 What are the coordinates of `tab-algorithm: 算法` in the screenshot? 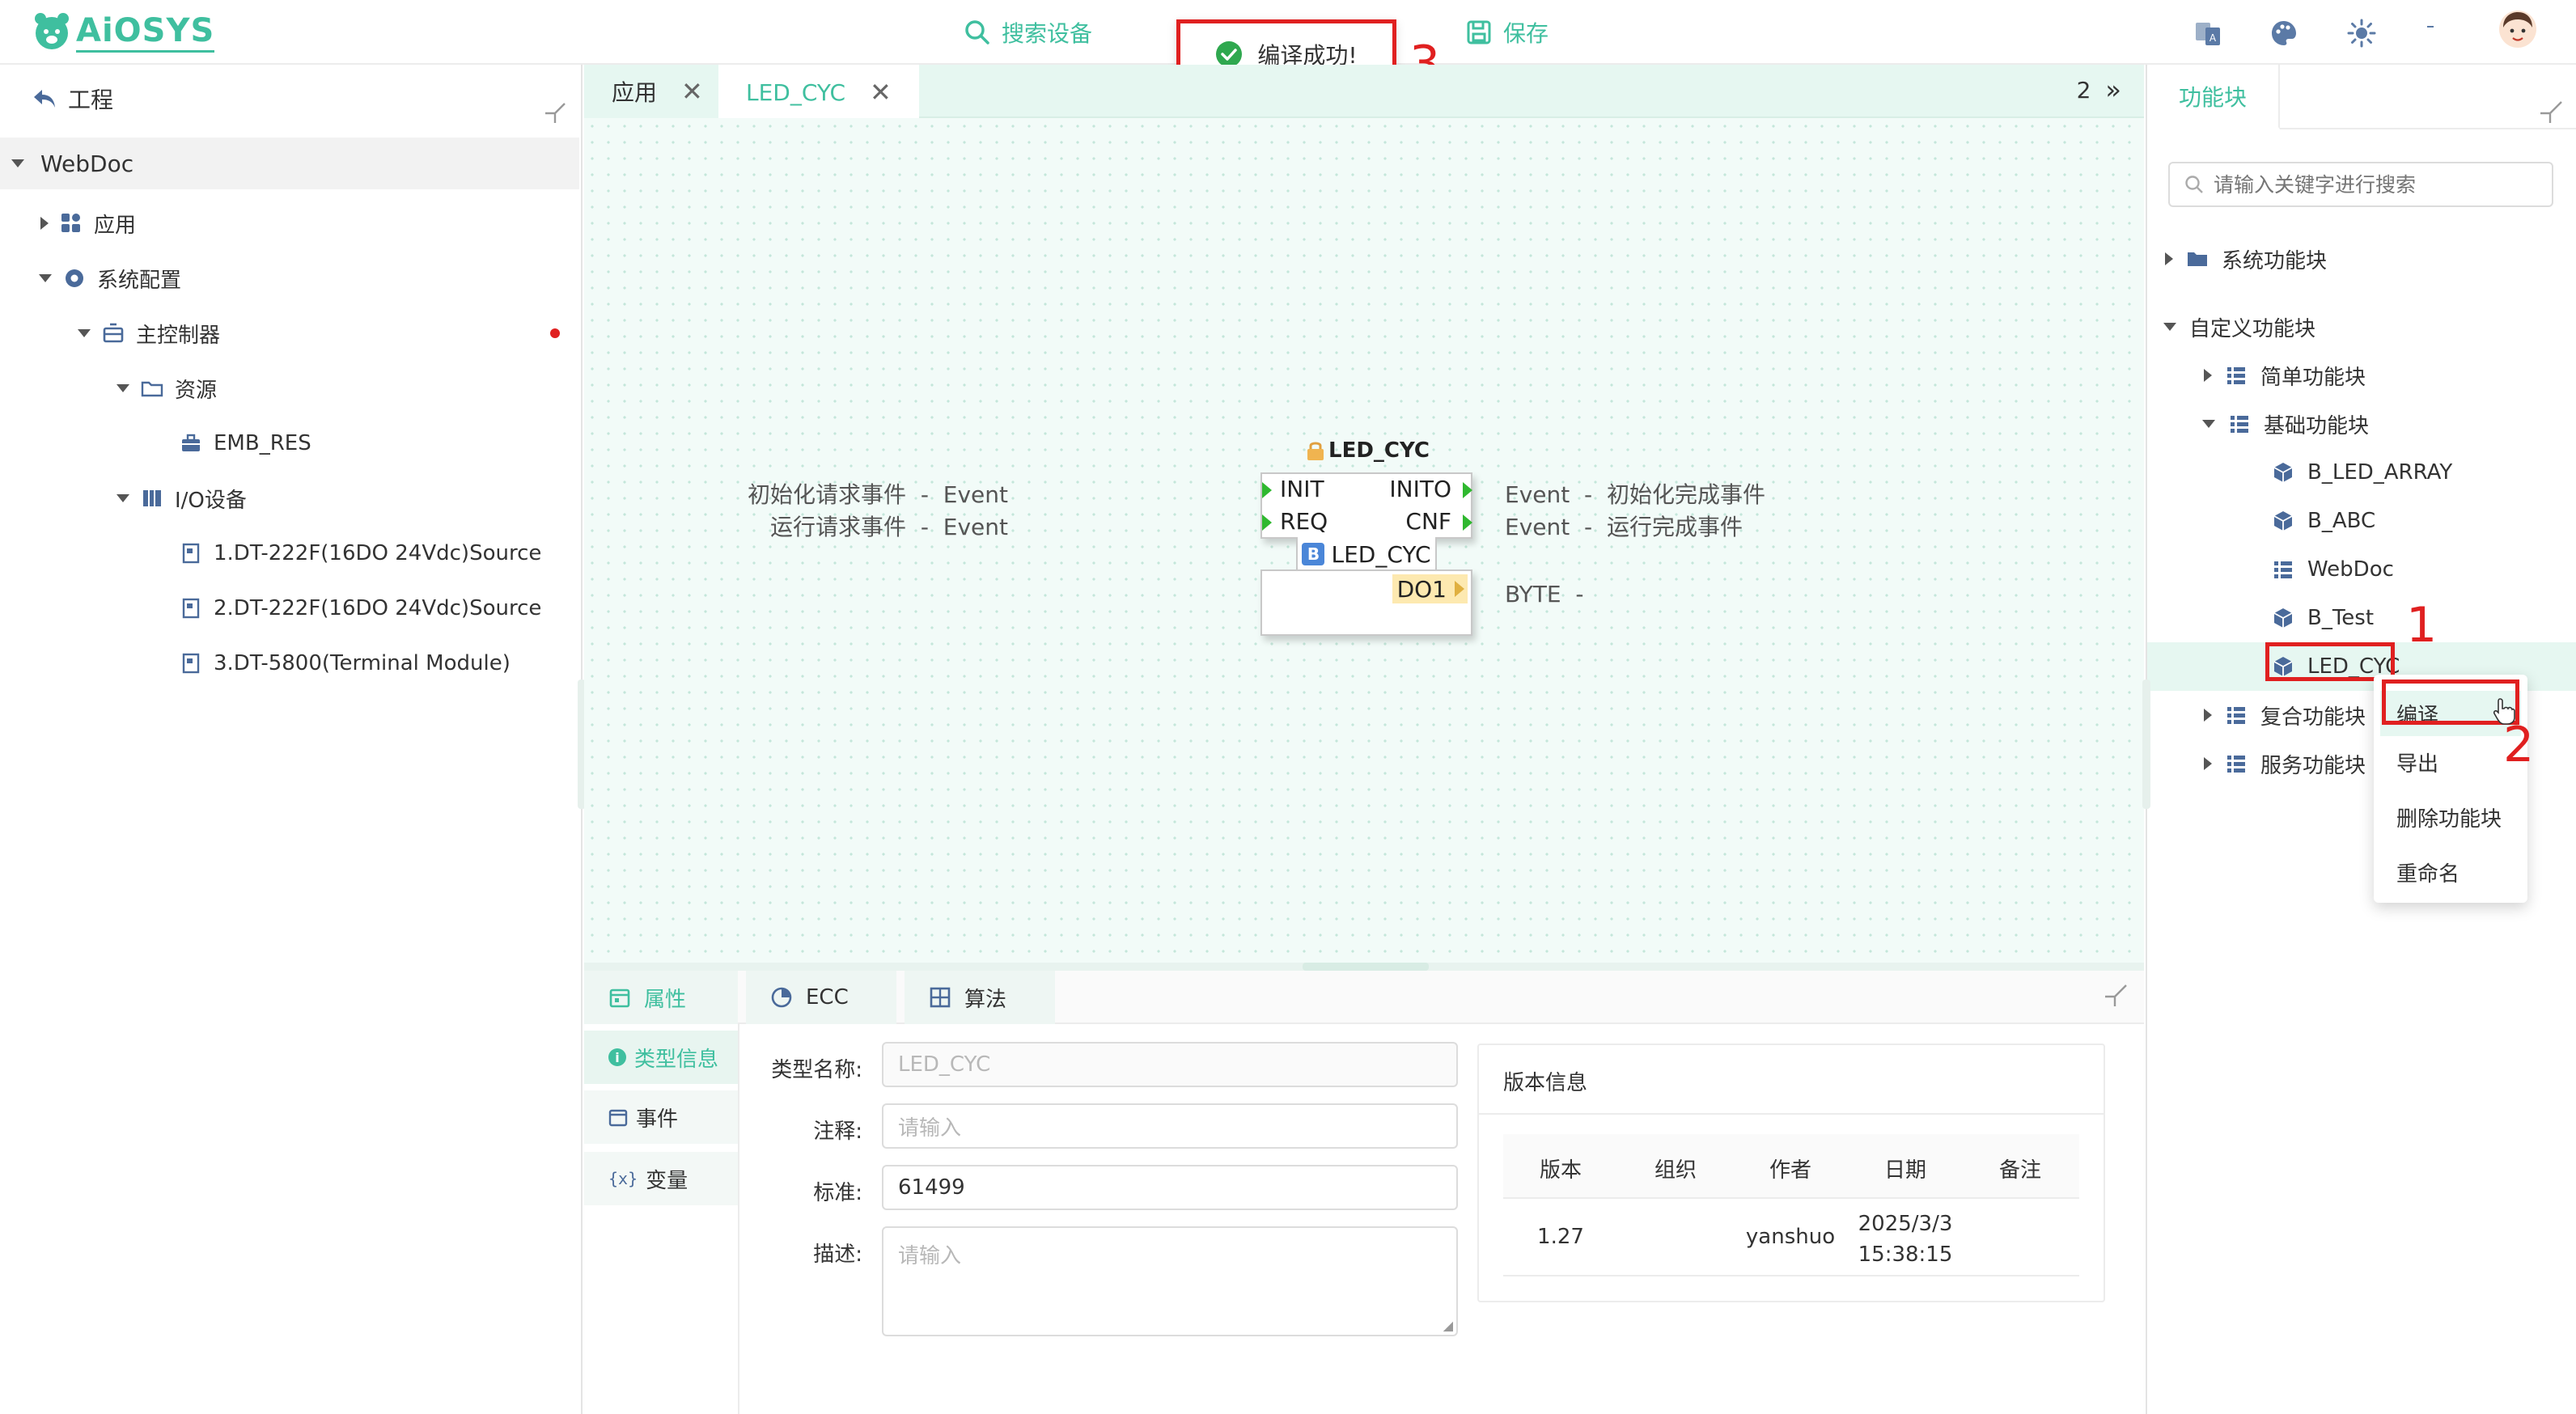 It's located at (980, 997).